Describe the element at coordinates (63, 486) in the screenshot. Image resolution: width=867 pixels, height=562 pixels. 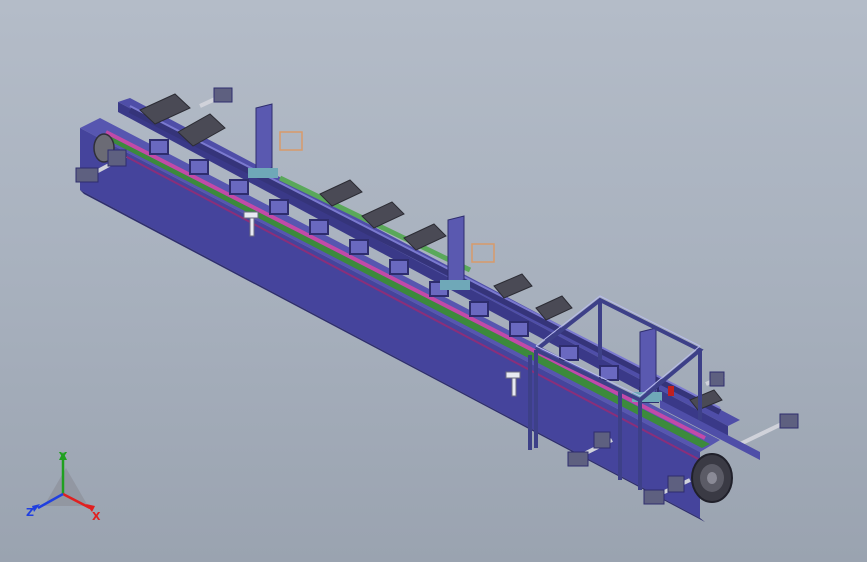
I see `coordinate-triad: Y X Z` at that location.